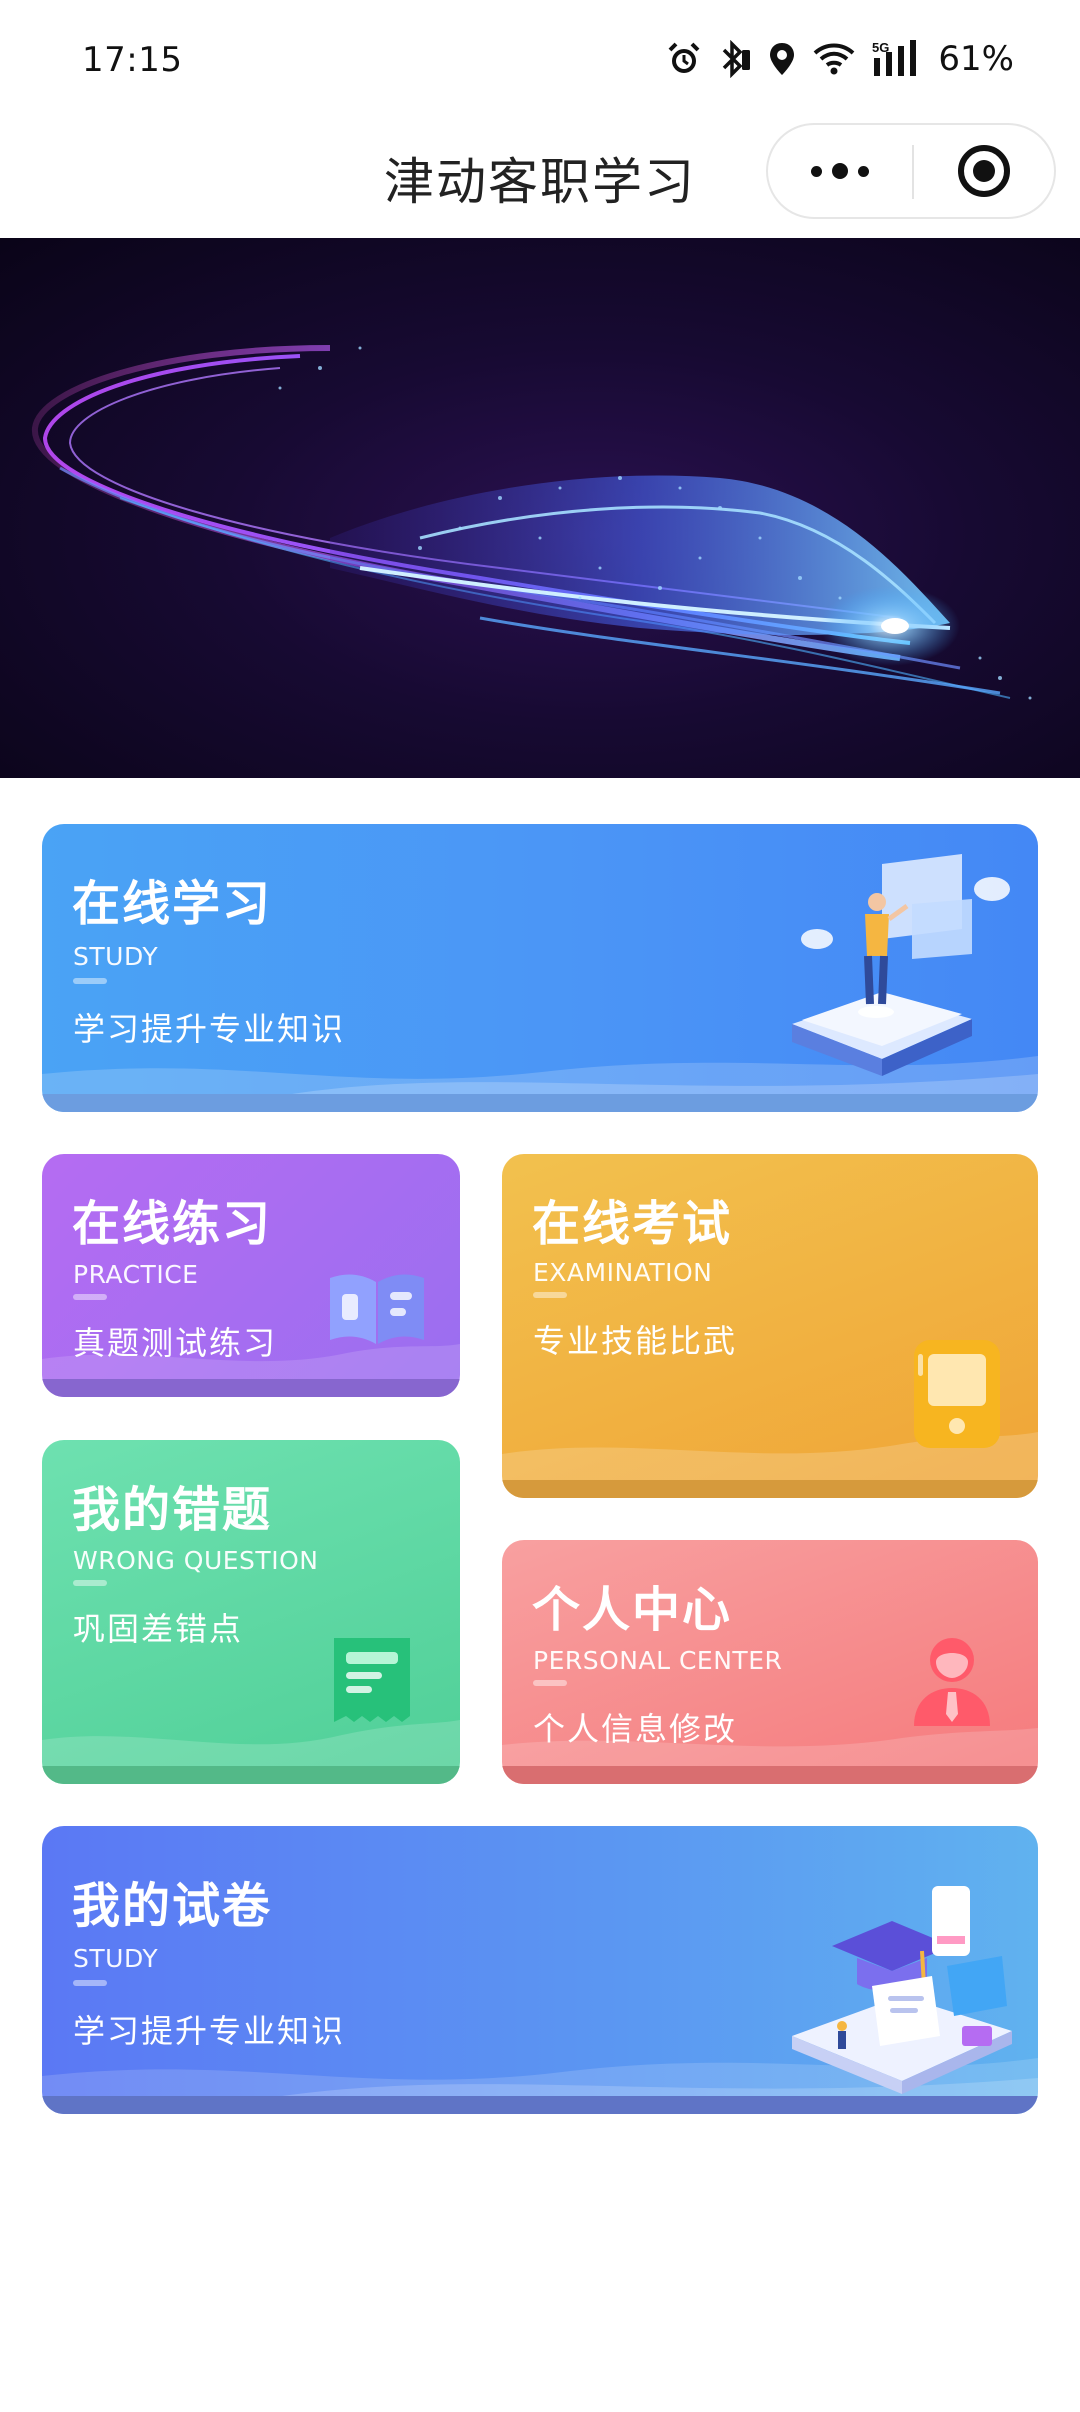 The image size is (1080, 2412). Describe the element at coordinates (132, 60) in the screenshot. I see `status-time: 17:15` at that location.